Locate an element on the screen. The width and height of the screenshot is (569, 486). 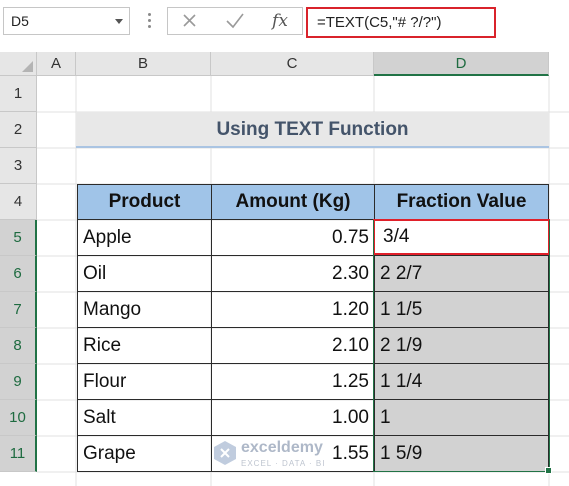
name-box-value: D5 is located at coordinates (20, 21).